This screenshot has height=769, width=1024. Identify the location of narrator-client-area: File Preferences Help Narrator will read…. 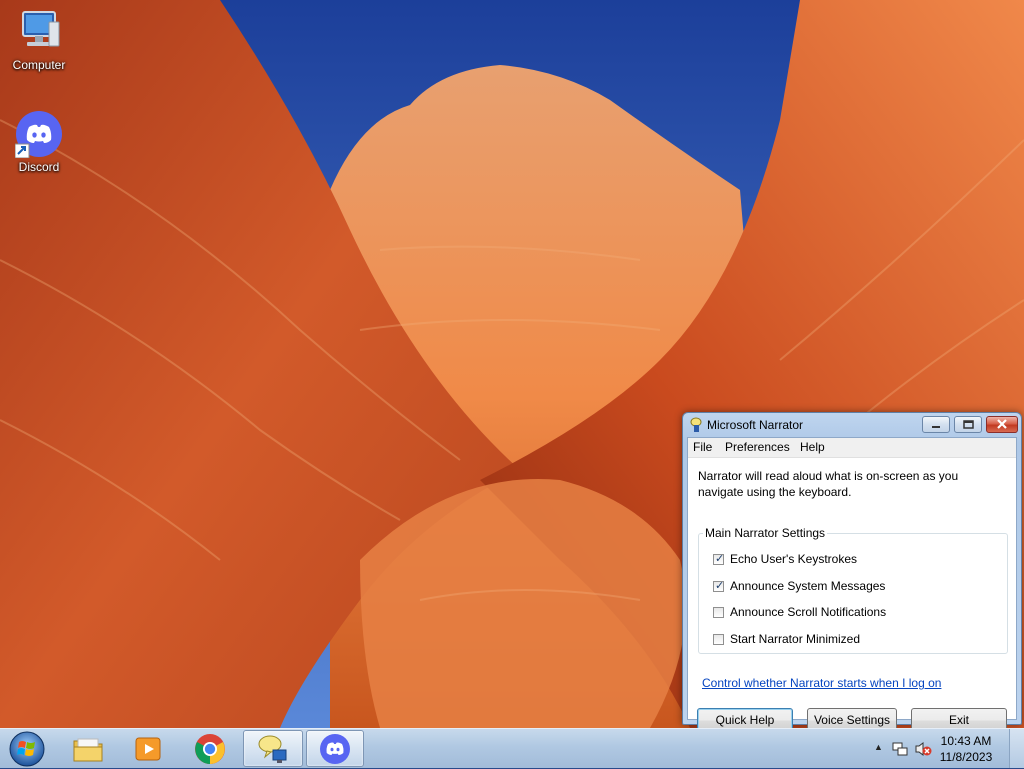
(852, 585).